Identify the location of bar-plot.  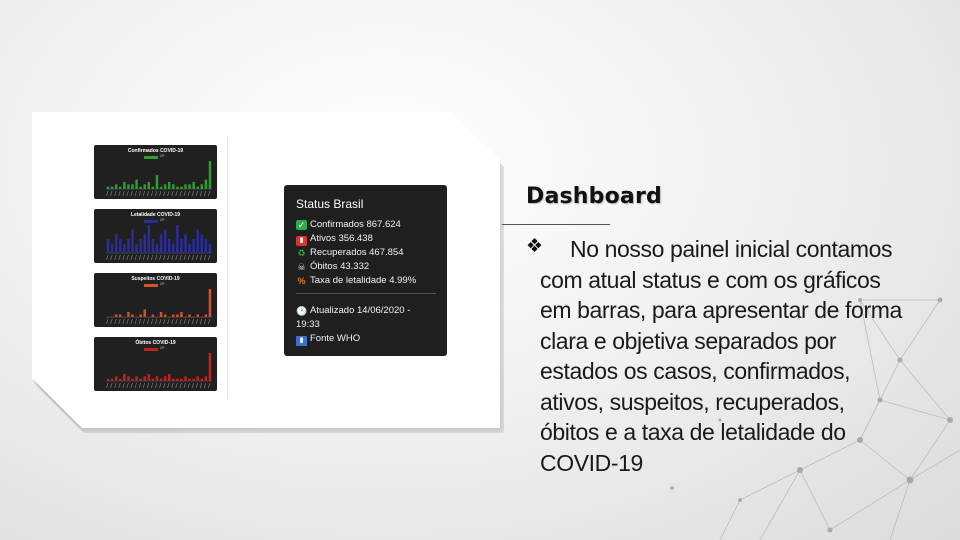
(159, 307).